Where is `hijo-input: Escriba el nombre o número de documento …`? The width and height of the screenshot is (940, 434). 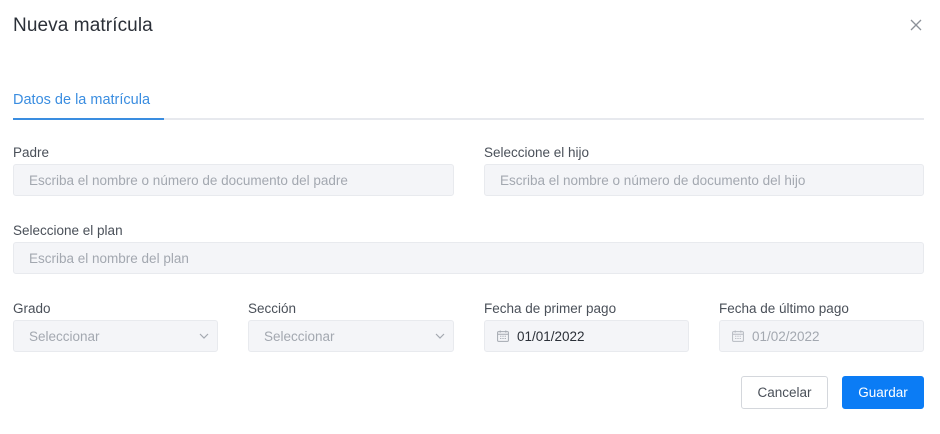
hijo-input: Escriba el nombre o número de documento … is located at coordinates (704, 180).